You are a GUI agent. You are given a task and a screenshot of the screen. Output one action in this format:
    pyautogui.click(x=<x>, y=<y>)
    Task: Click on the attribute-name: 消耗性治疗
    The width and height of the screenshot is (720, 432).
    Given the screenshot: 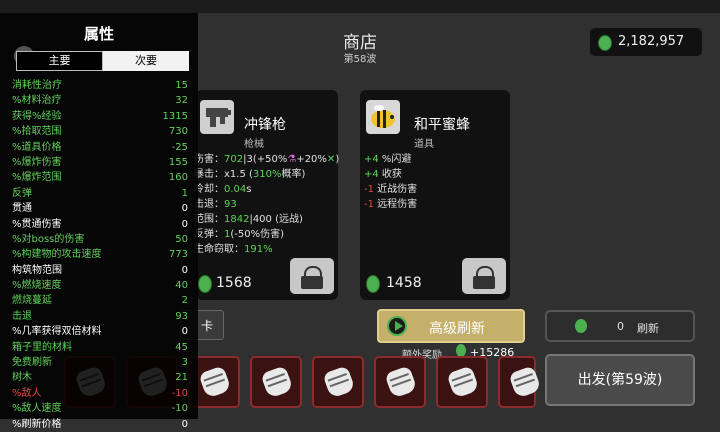 What is the action you would take?
    pyautogui.click(x=37, y=85)
    